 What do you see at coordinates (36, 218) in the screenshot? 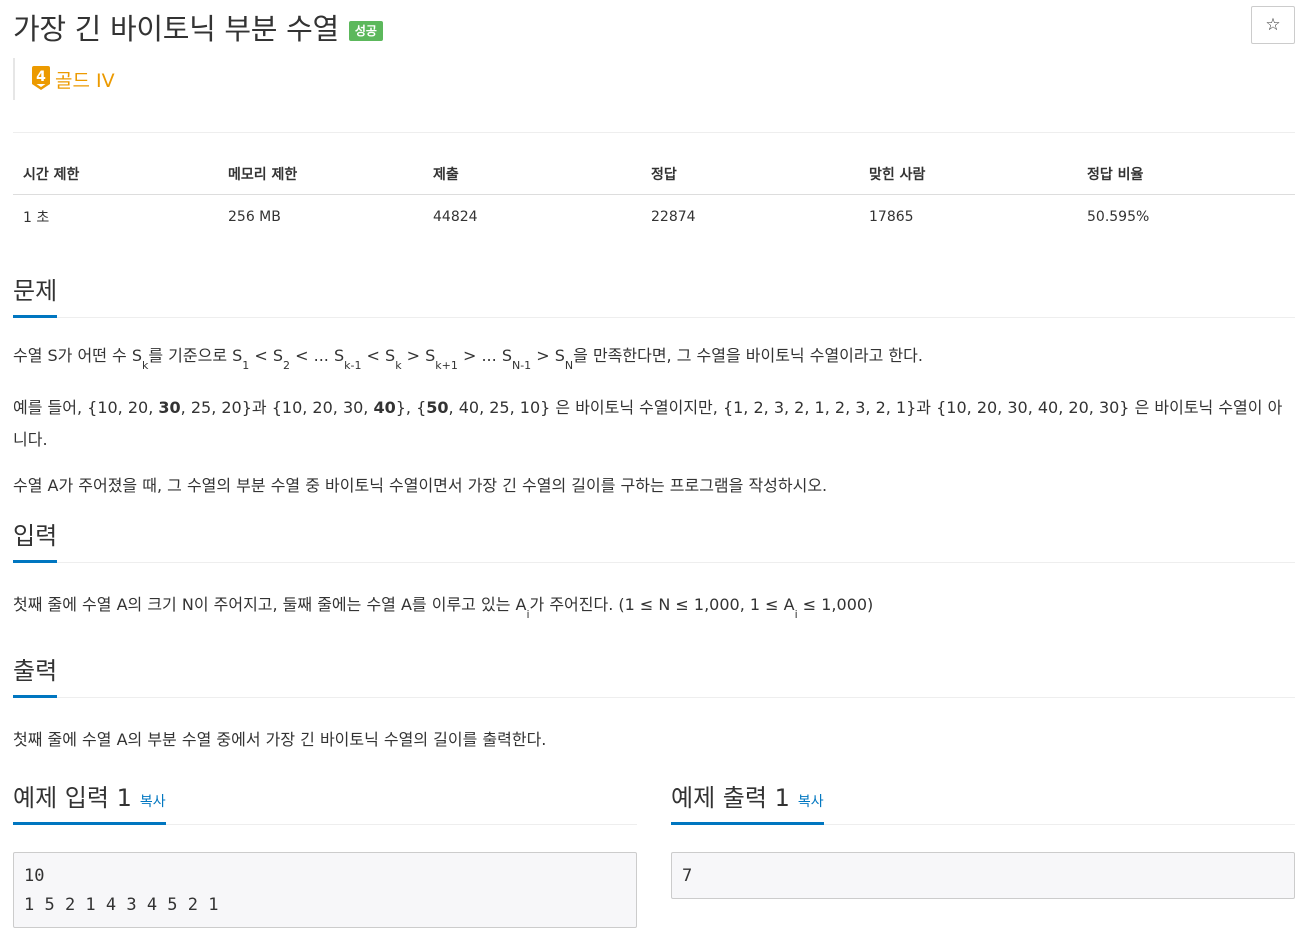
I see `stats-time-limit: 1 초` at bounding box center [36, 218].